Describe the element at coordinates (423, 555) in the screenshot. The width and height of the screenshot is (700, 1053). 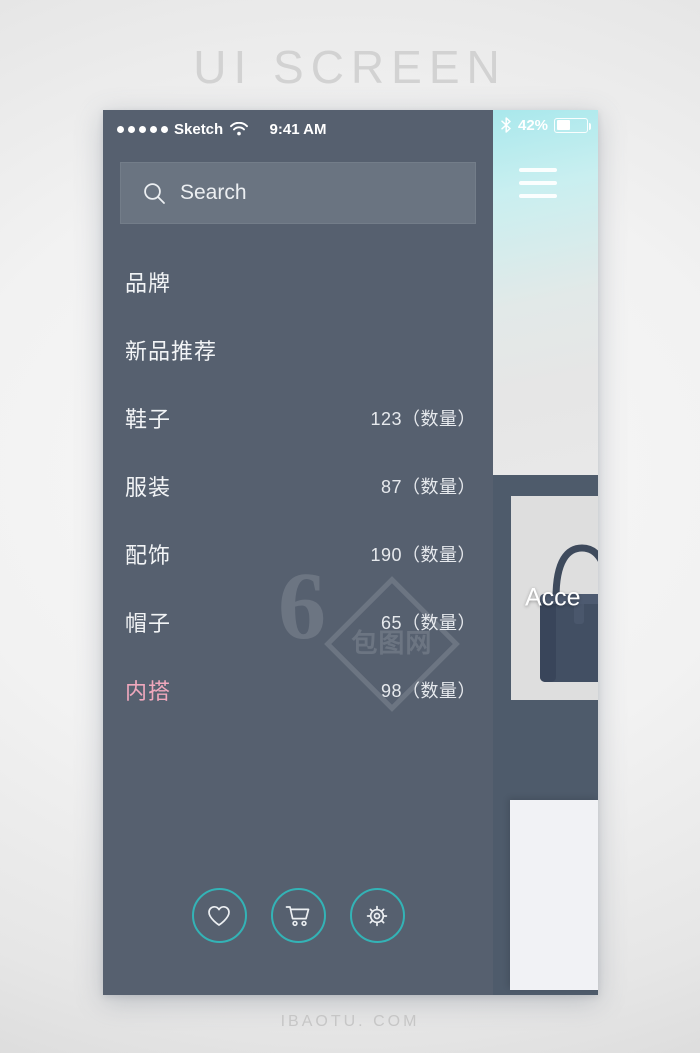
I see `menu-item-count: 190（数量）` at that location.